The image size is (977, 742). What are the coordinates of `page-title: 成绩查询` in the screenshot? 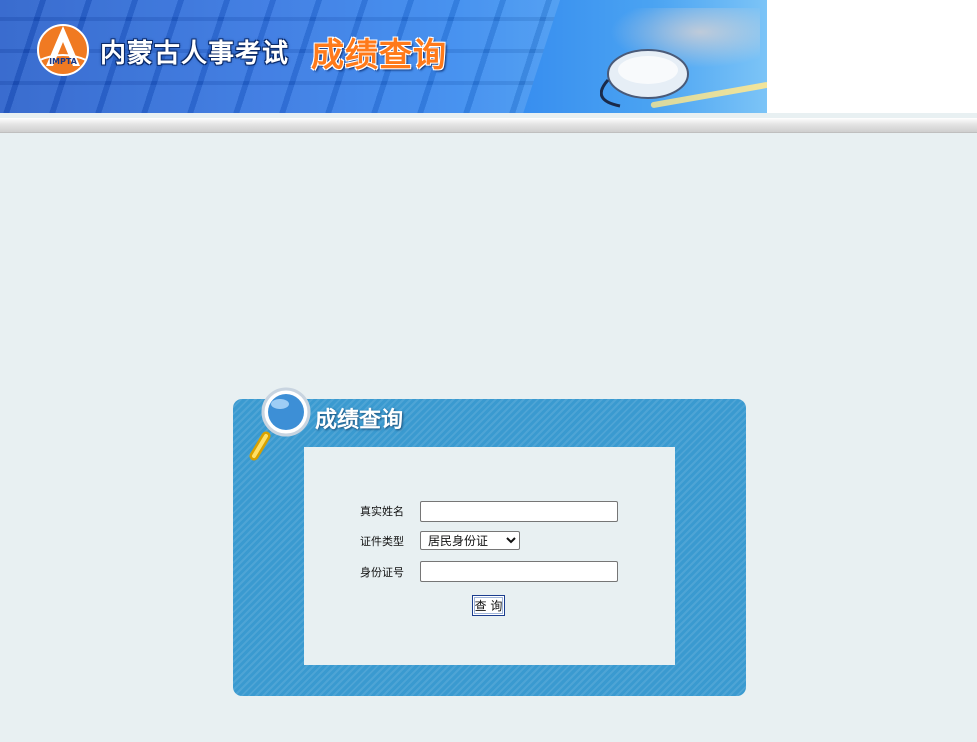 It's located at (379, 54).